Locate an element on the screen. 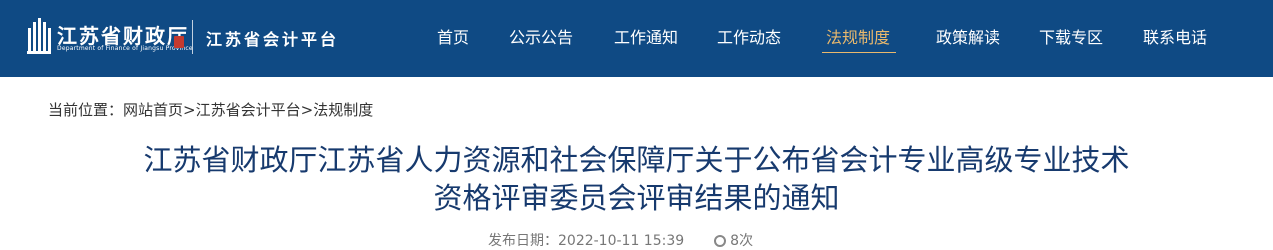  nav-item-work-news: 工作动态 is located at coordinates (749, 38).